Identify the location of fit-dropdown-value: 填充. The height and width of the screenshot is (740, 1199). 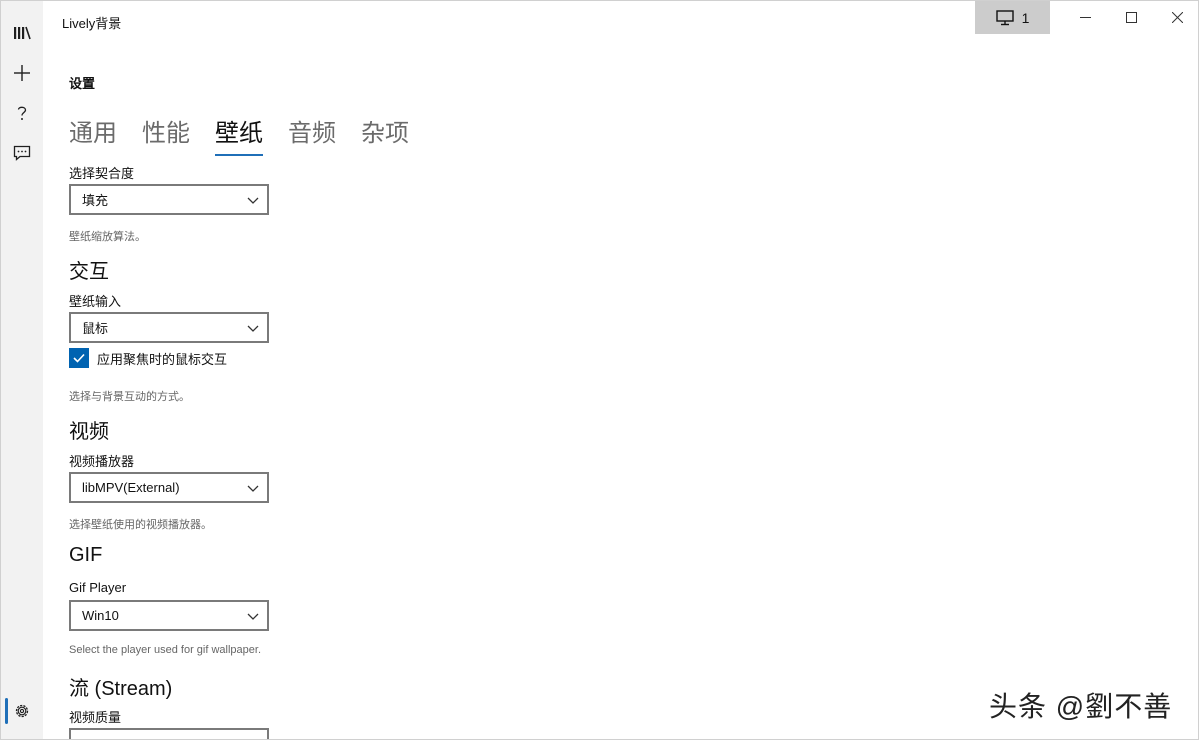
(95, 200).